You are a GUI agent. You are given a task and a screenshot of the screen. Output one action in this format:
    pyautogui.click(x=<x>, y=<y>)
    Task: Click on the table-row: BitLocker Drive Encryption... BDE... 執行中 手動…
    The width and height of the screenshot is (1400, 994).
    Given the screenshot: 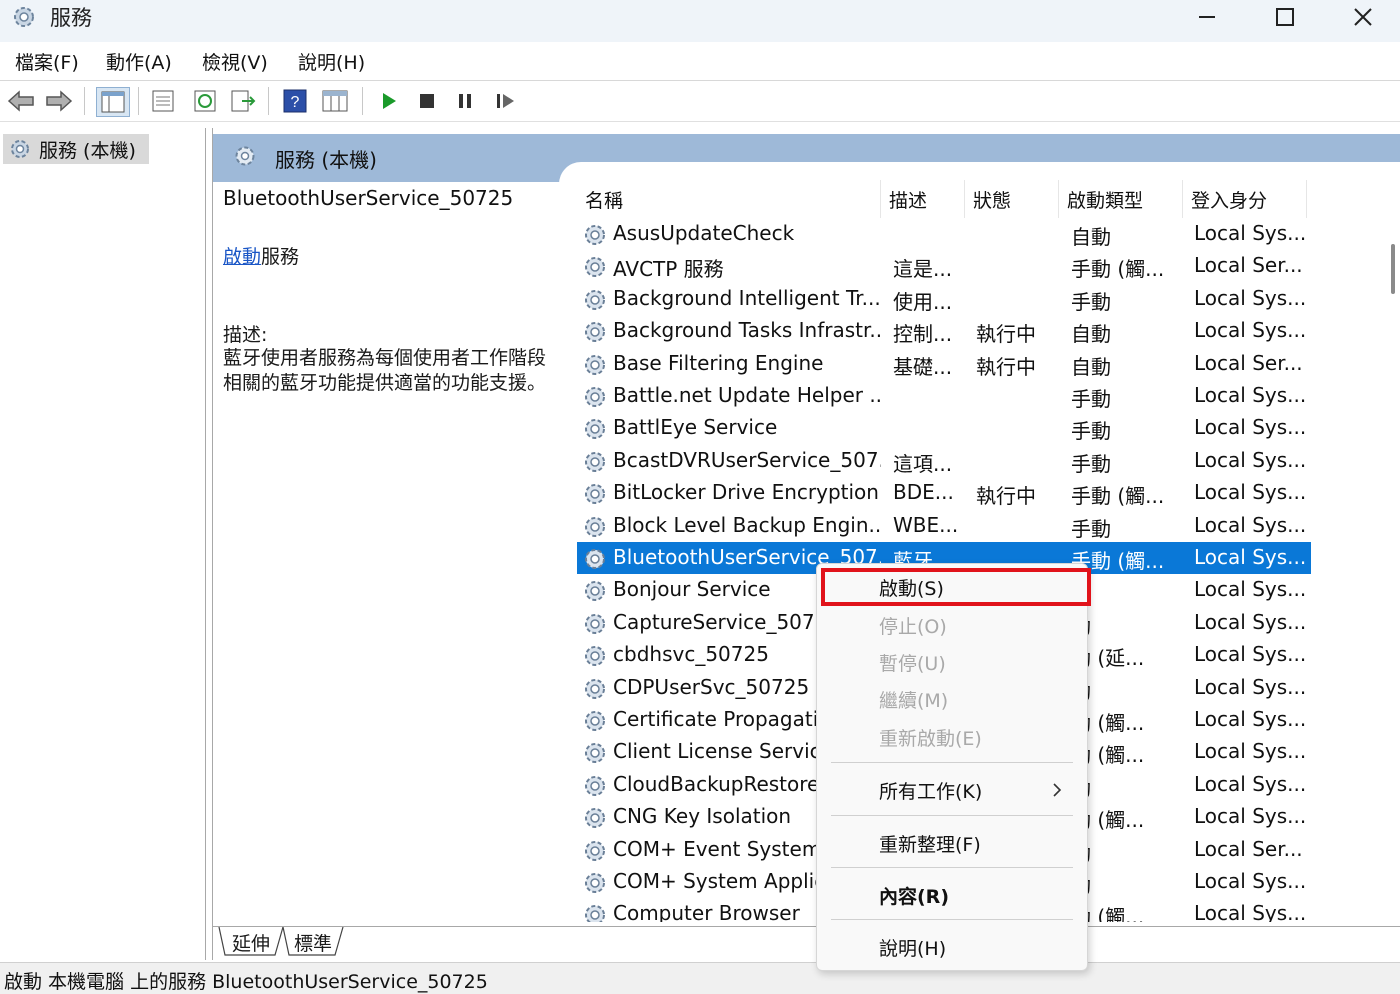 What is the action you would take?
    pyautogui.click(x=944, y=493)
    